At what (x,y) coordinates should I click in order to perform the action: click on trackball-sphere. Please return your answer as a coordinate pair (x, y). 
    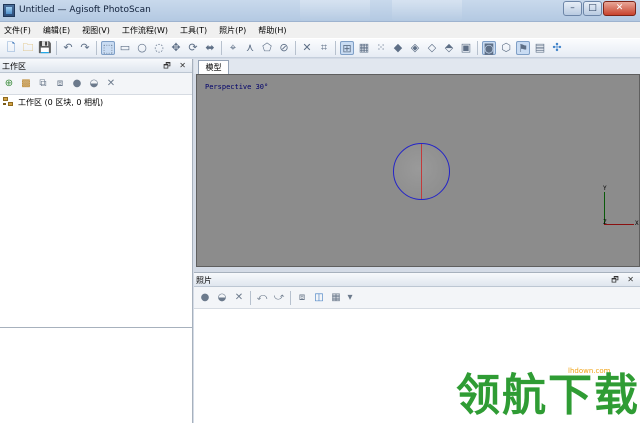
    Looking at the image, I should click on (421, 171).